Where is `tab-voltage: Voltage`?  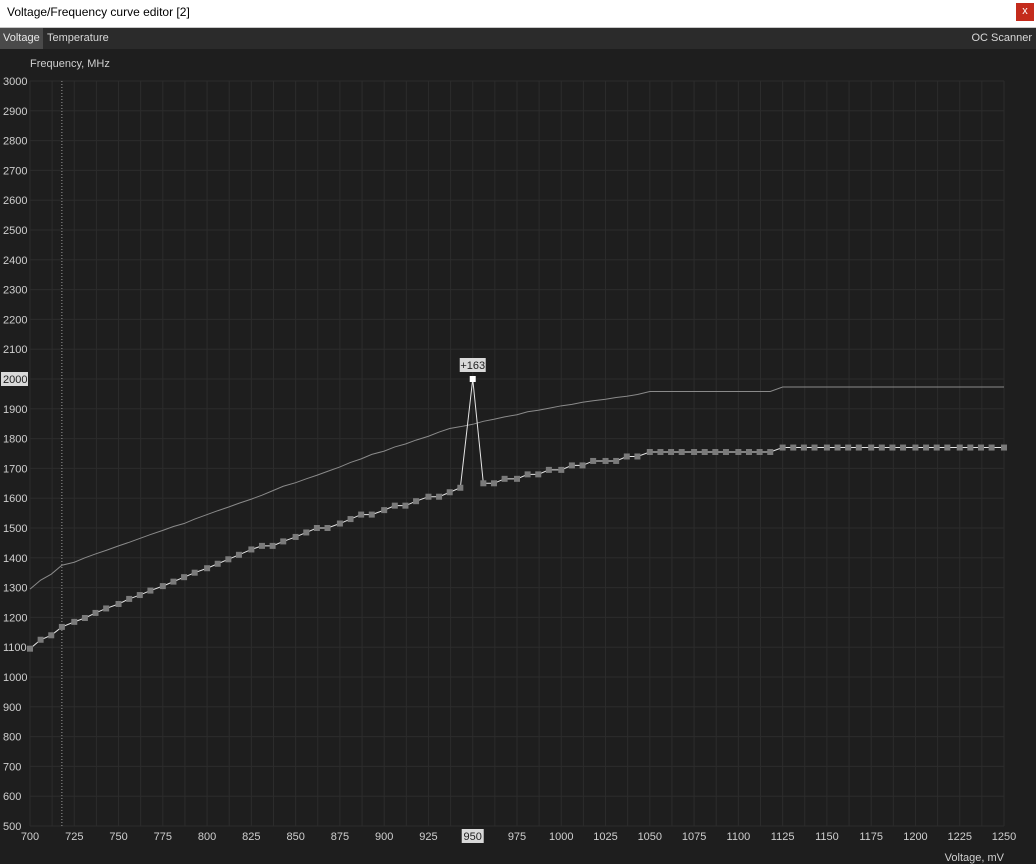
tab-voltage: Voltage is located at coordinates (21, 38).